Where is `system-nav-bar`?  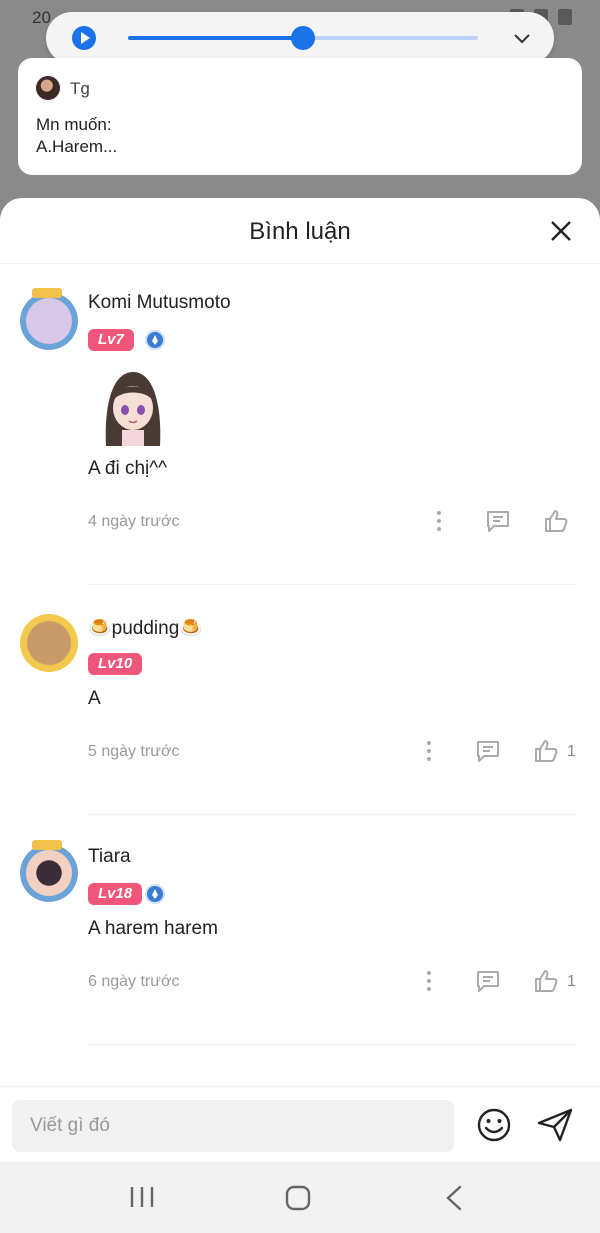 system-nav-bar is located at coordinates (300, 1197).